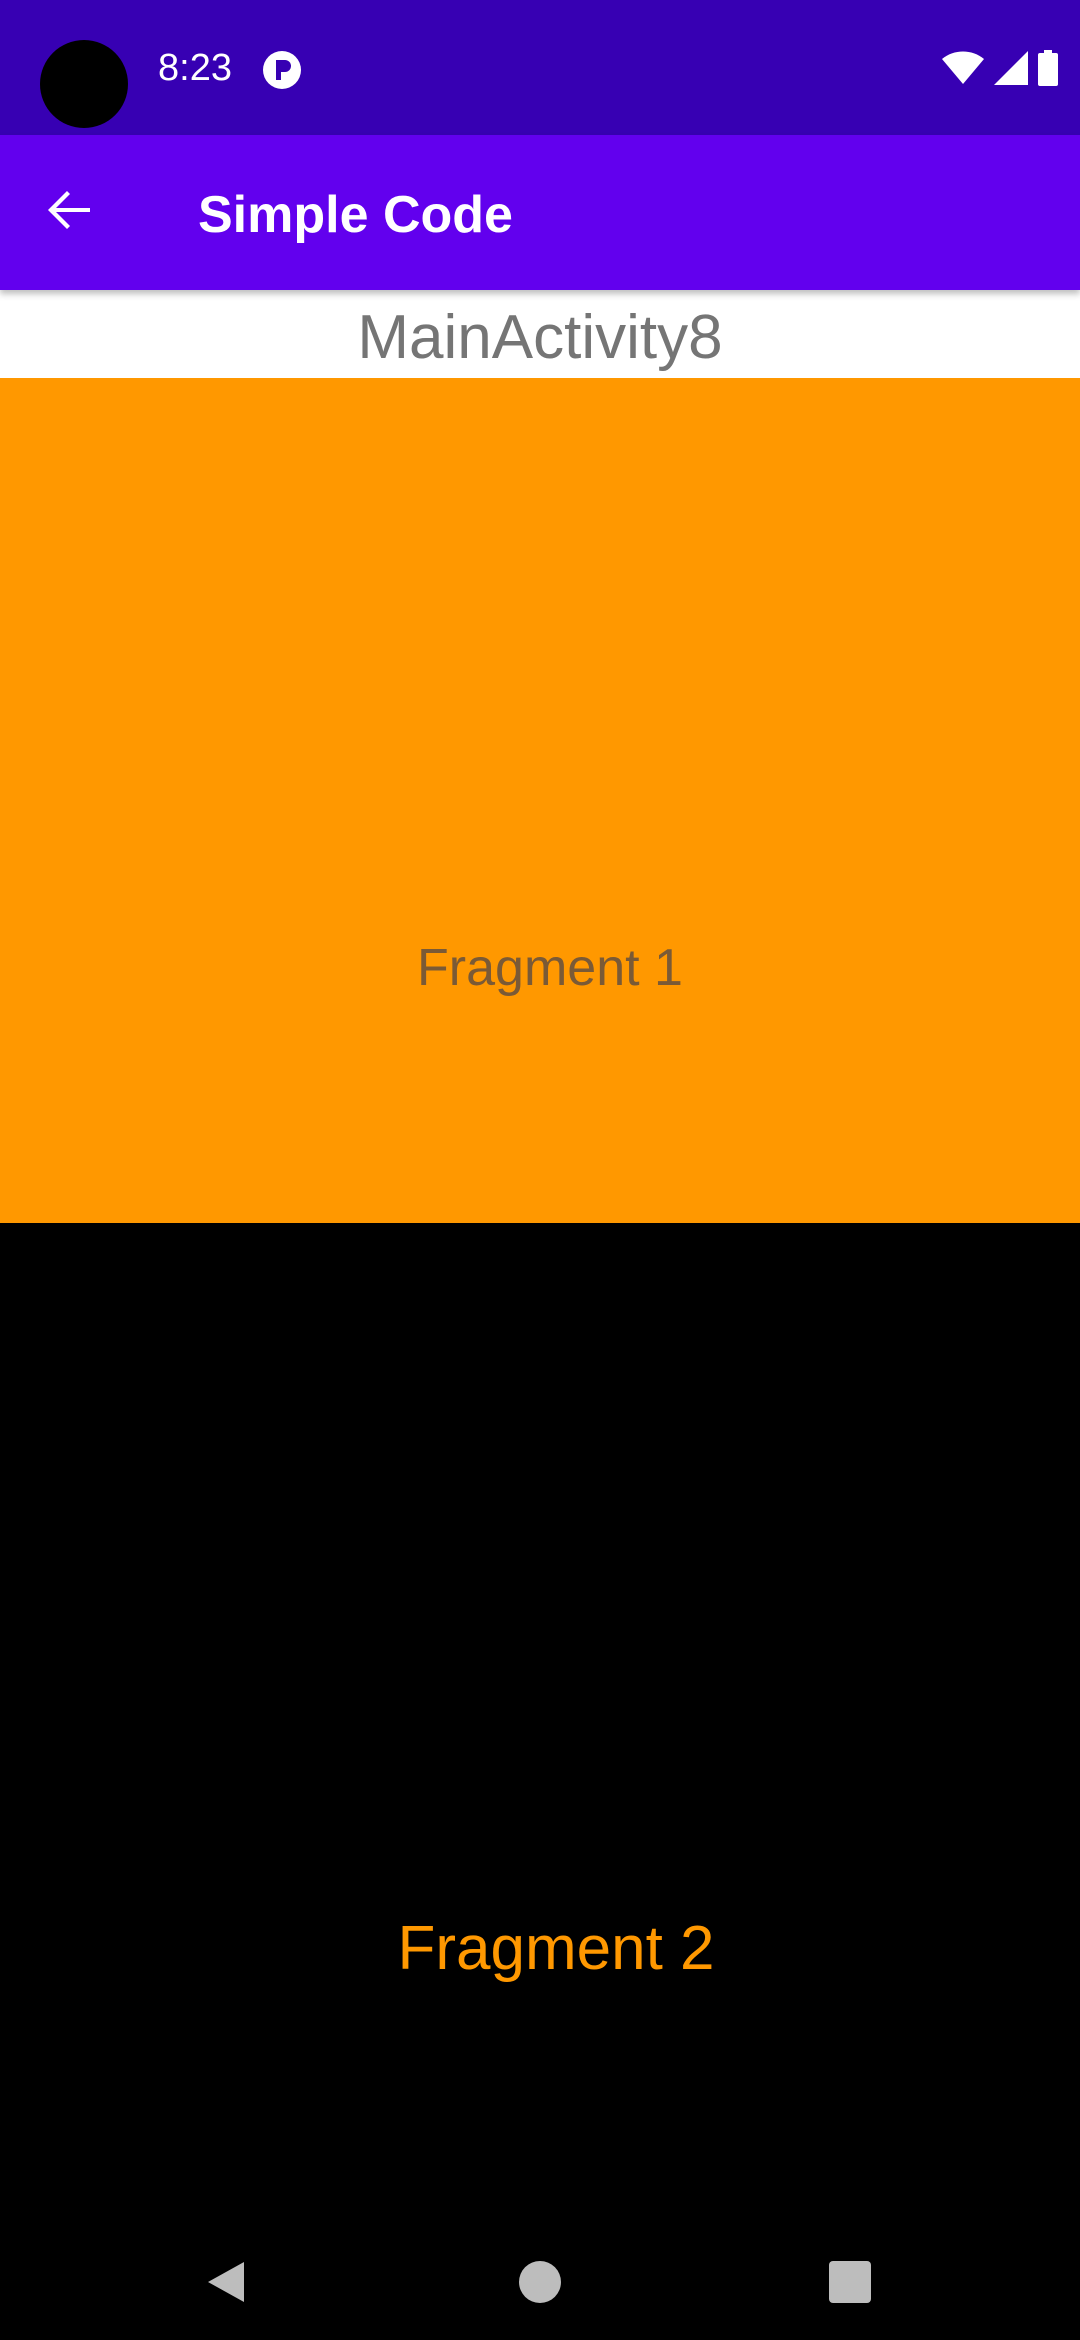 The height and width of the screenshot is (2340, 1080). Describe the element at coordinates (556, 1948) in the screenshot. I see `fragment-2-label: Fragment 2` at that location.